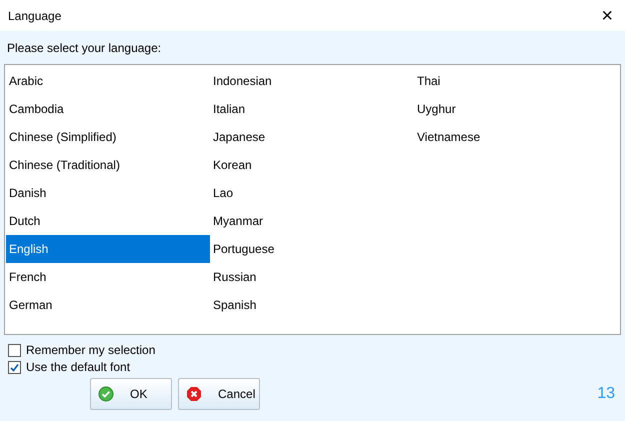  I want to click on window-title: Language, so click(35, 16).